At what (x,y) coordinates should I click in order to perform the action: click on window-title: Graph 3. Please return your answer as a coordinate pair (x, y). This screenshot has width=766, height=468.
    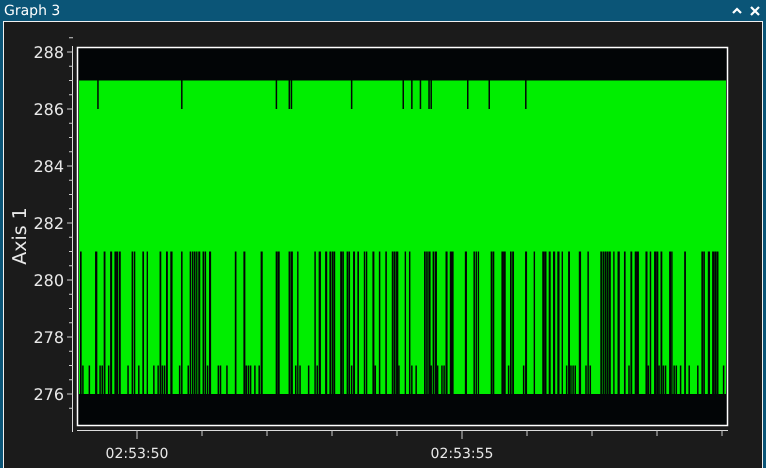
    Looking at the image, I should click on (32, 10).